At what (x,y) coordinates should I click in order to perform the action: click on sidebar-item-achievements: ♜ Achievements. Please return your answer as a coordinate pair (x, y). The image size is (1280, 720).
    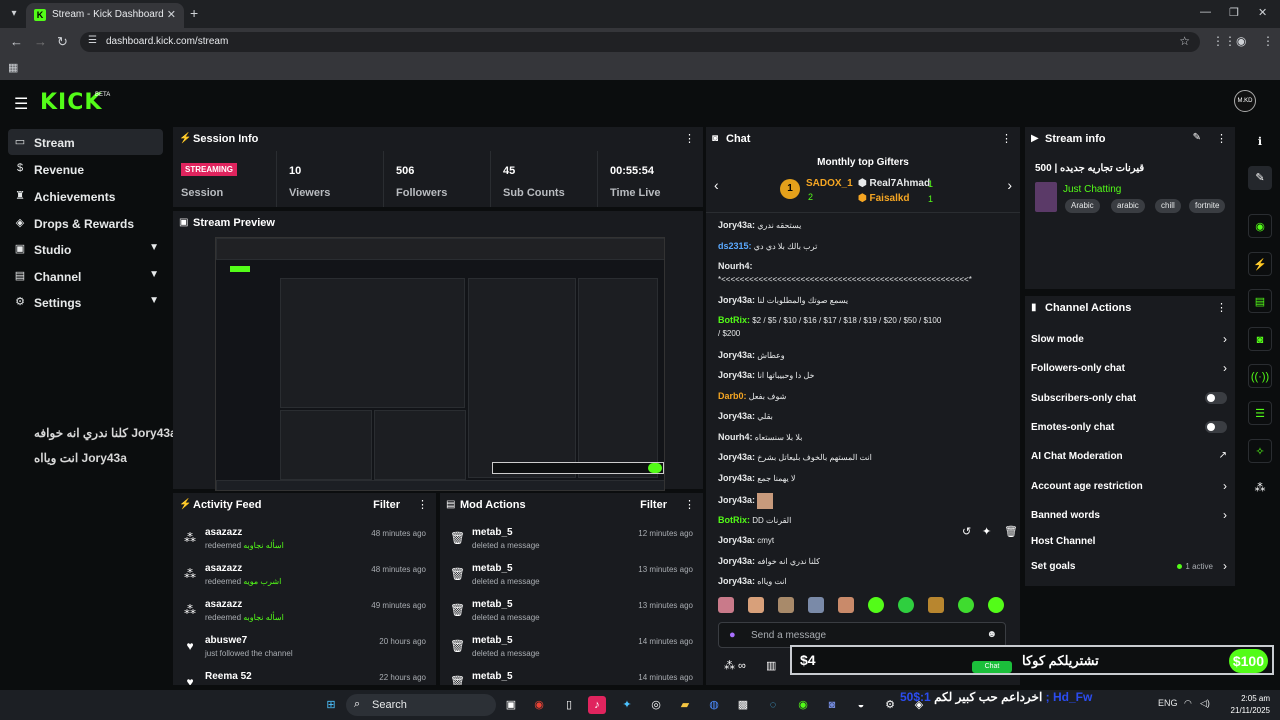
    Looking at the image, I should click on (85, 196).